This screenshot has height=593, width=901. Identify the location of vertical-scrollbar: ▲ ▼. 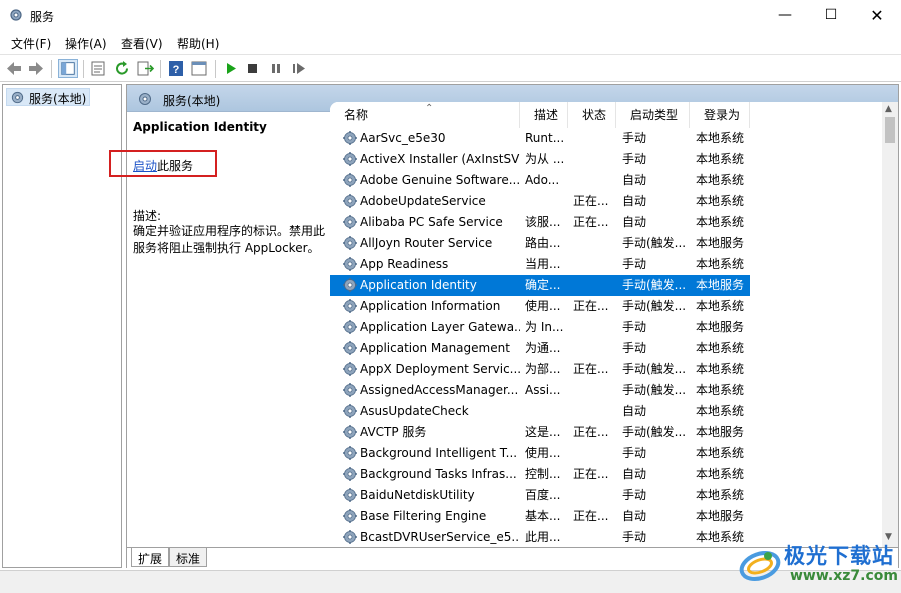
(890, 324).